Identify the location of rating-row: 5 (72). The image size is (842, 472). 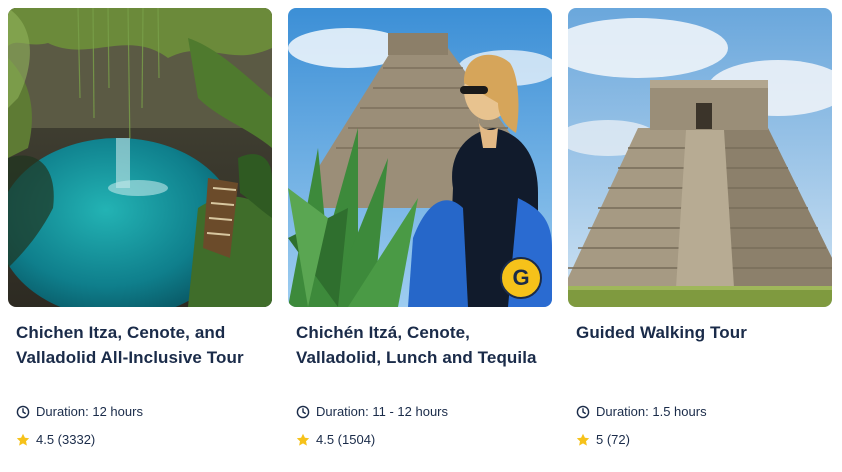
(603, 439).